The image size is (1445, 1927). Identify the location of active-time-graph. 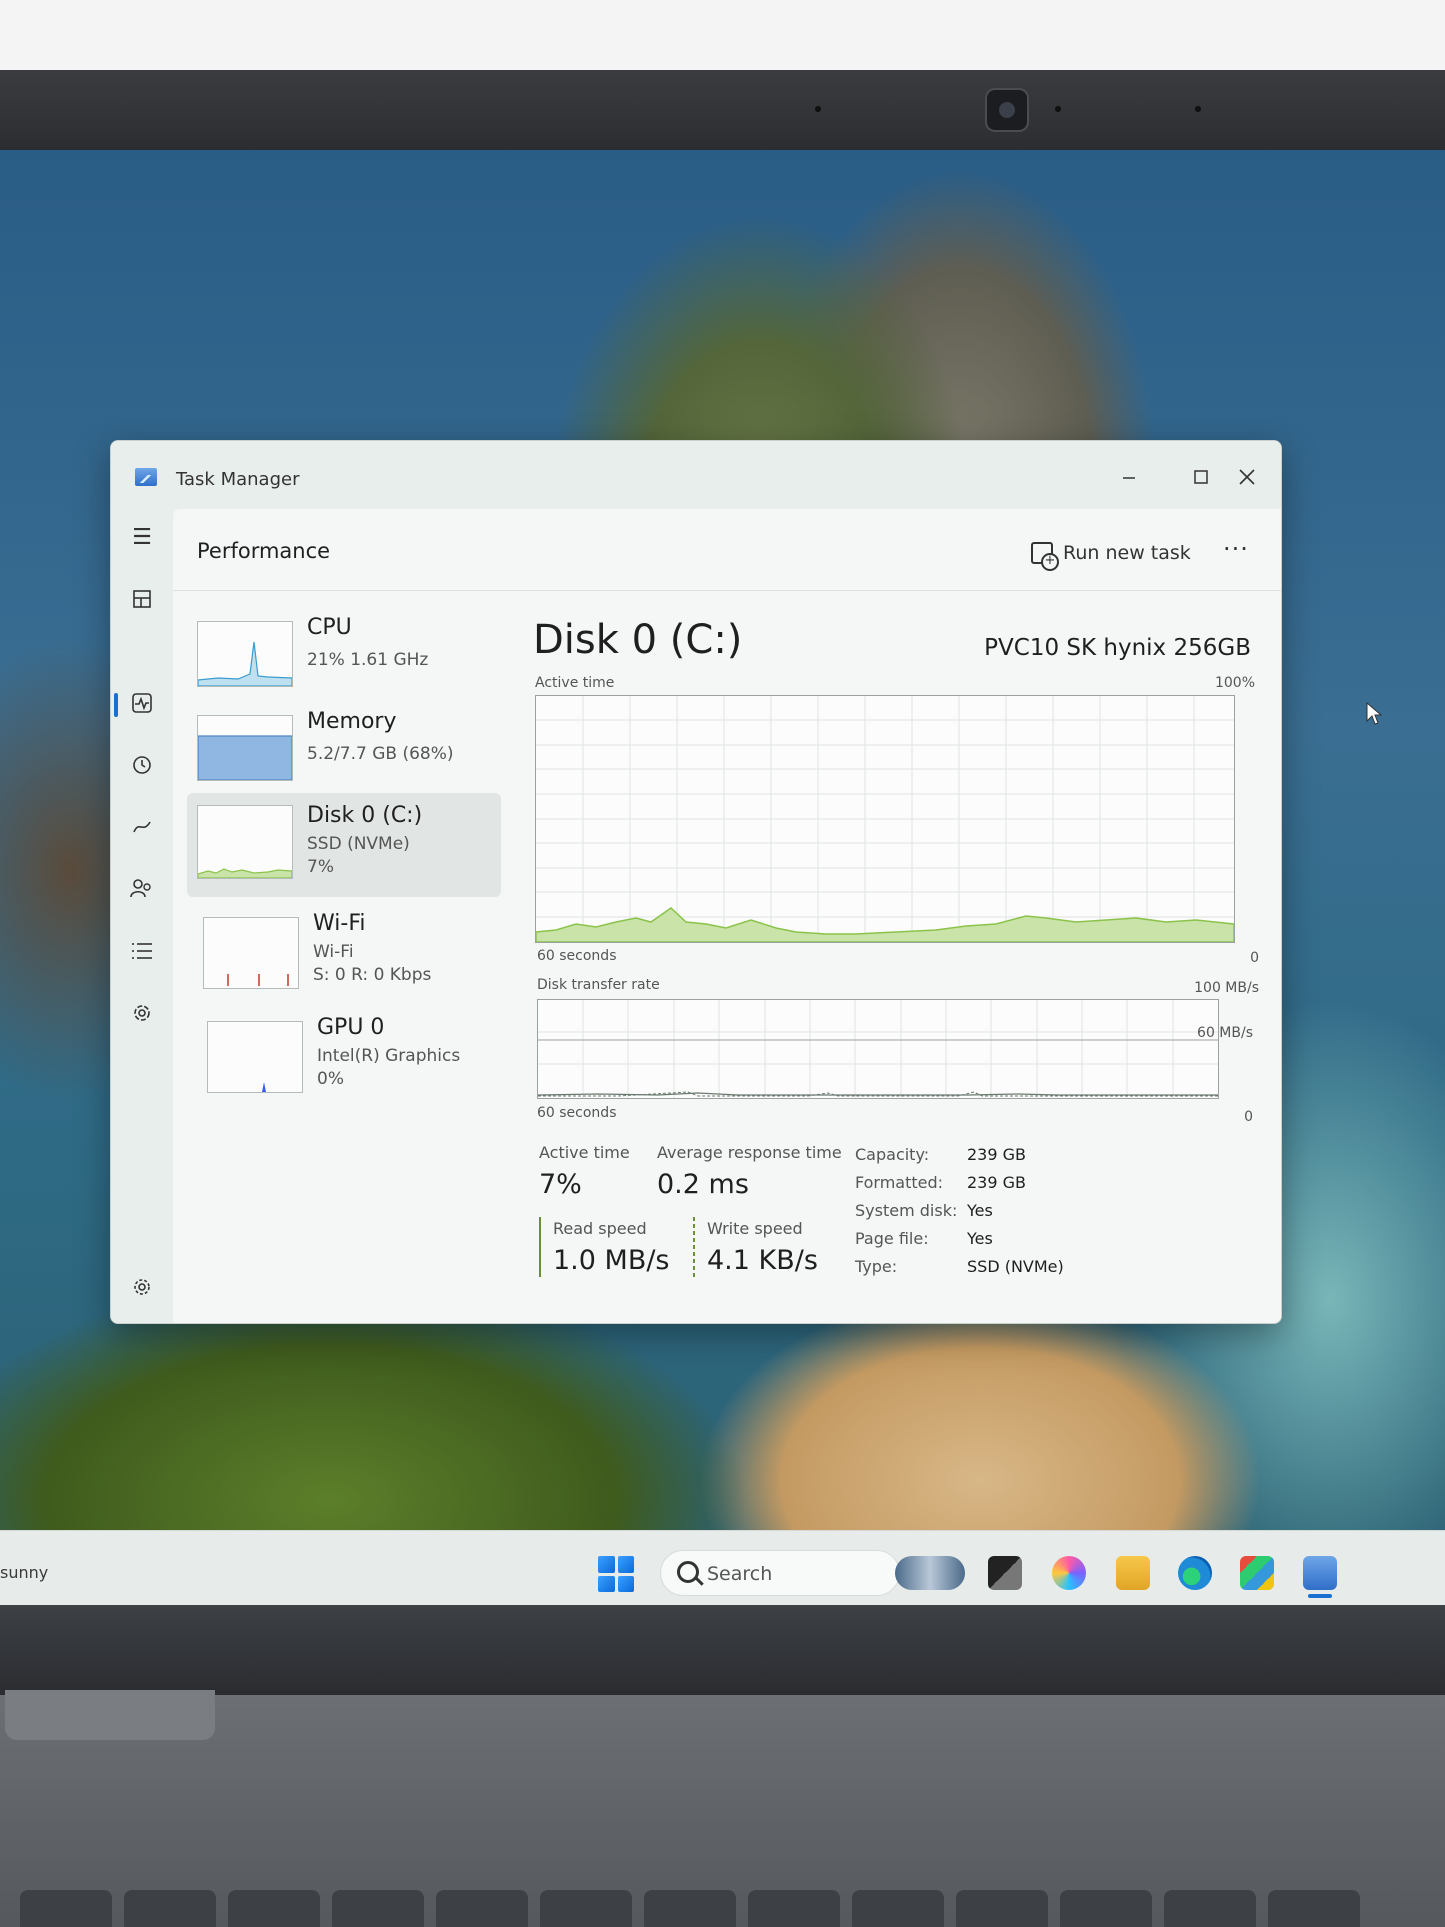
(885, 819).